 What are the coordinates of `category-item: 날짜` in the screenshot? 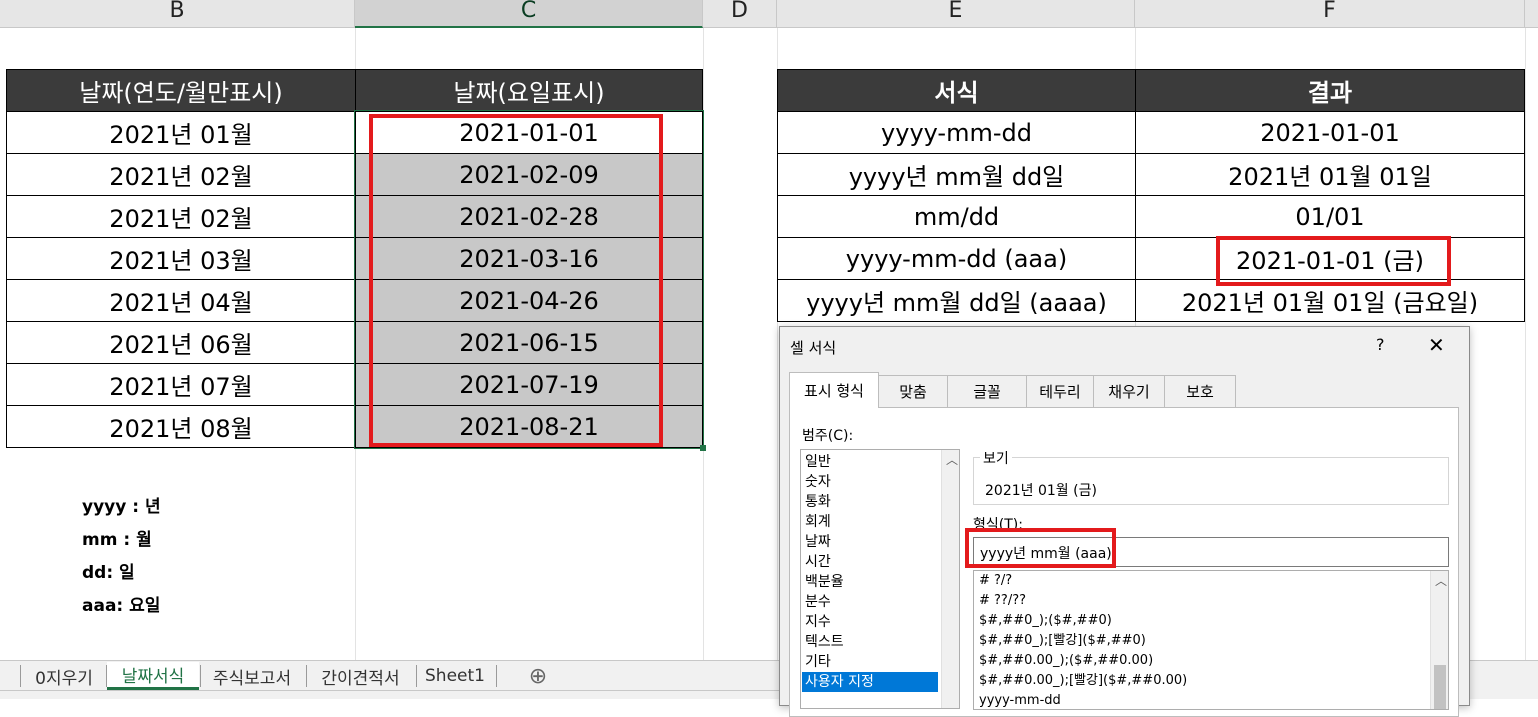 It's located at (818, 542).